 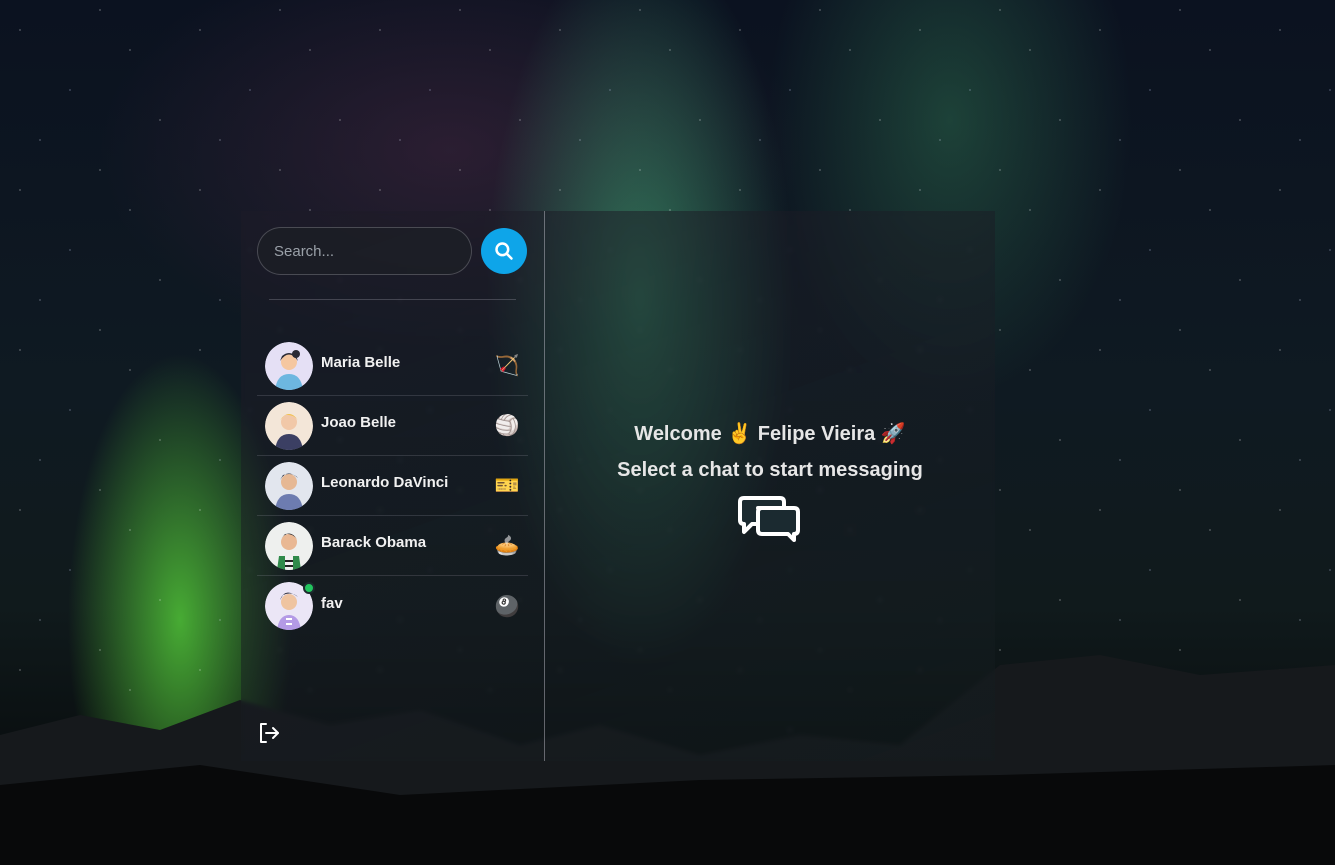 I want to click on logout-button, so click(x=269, y=733).